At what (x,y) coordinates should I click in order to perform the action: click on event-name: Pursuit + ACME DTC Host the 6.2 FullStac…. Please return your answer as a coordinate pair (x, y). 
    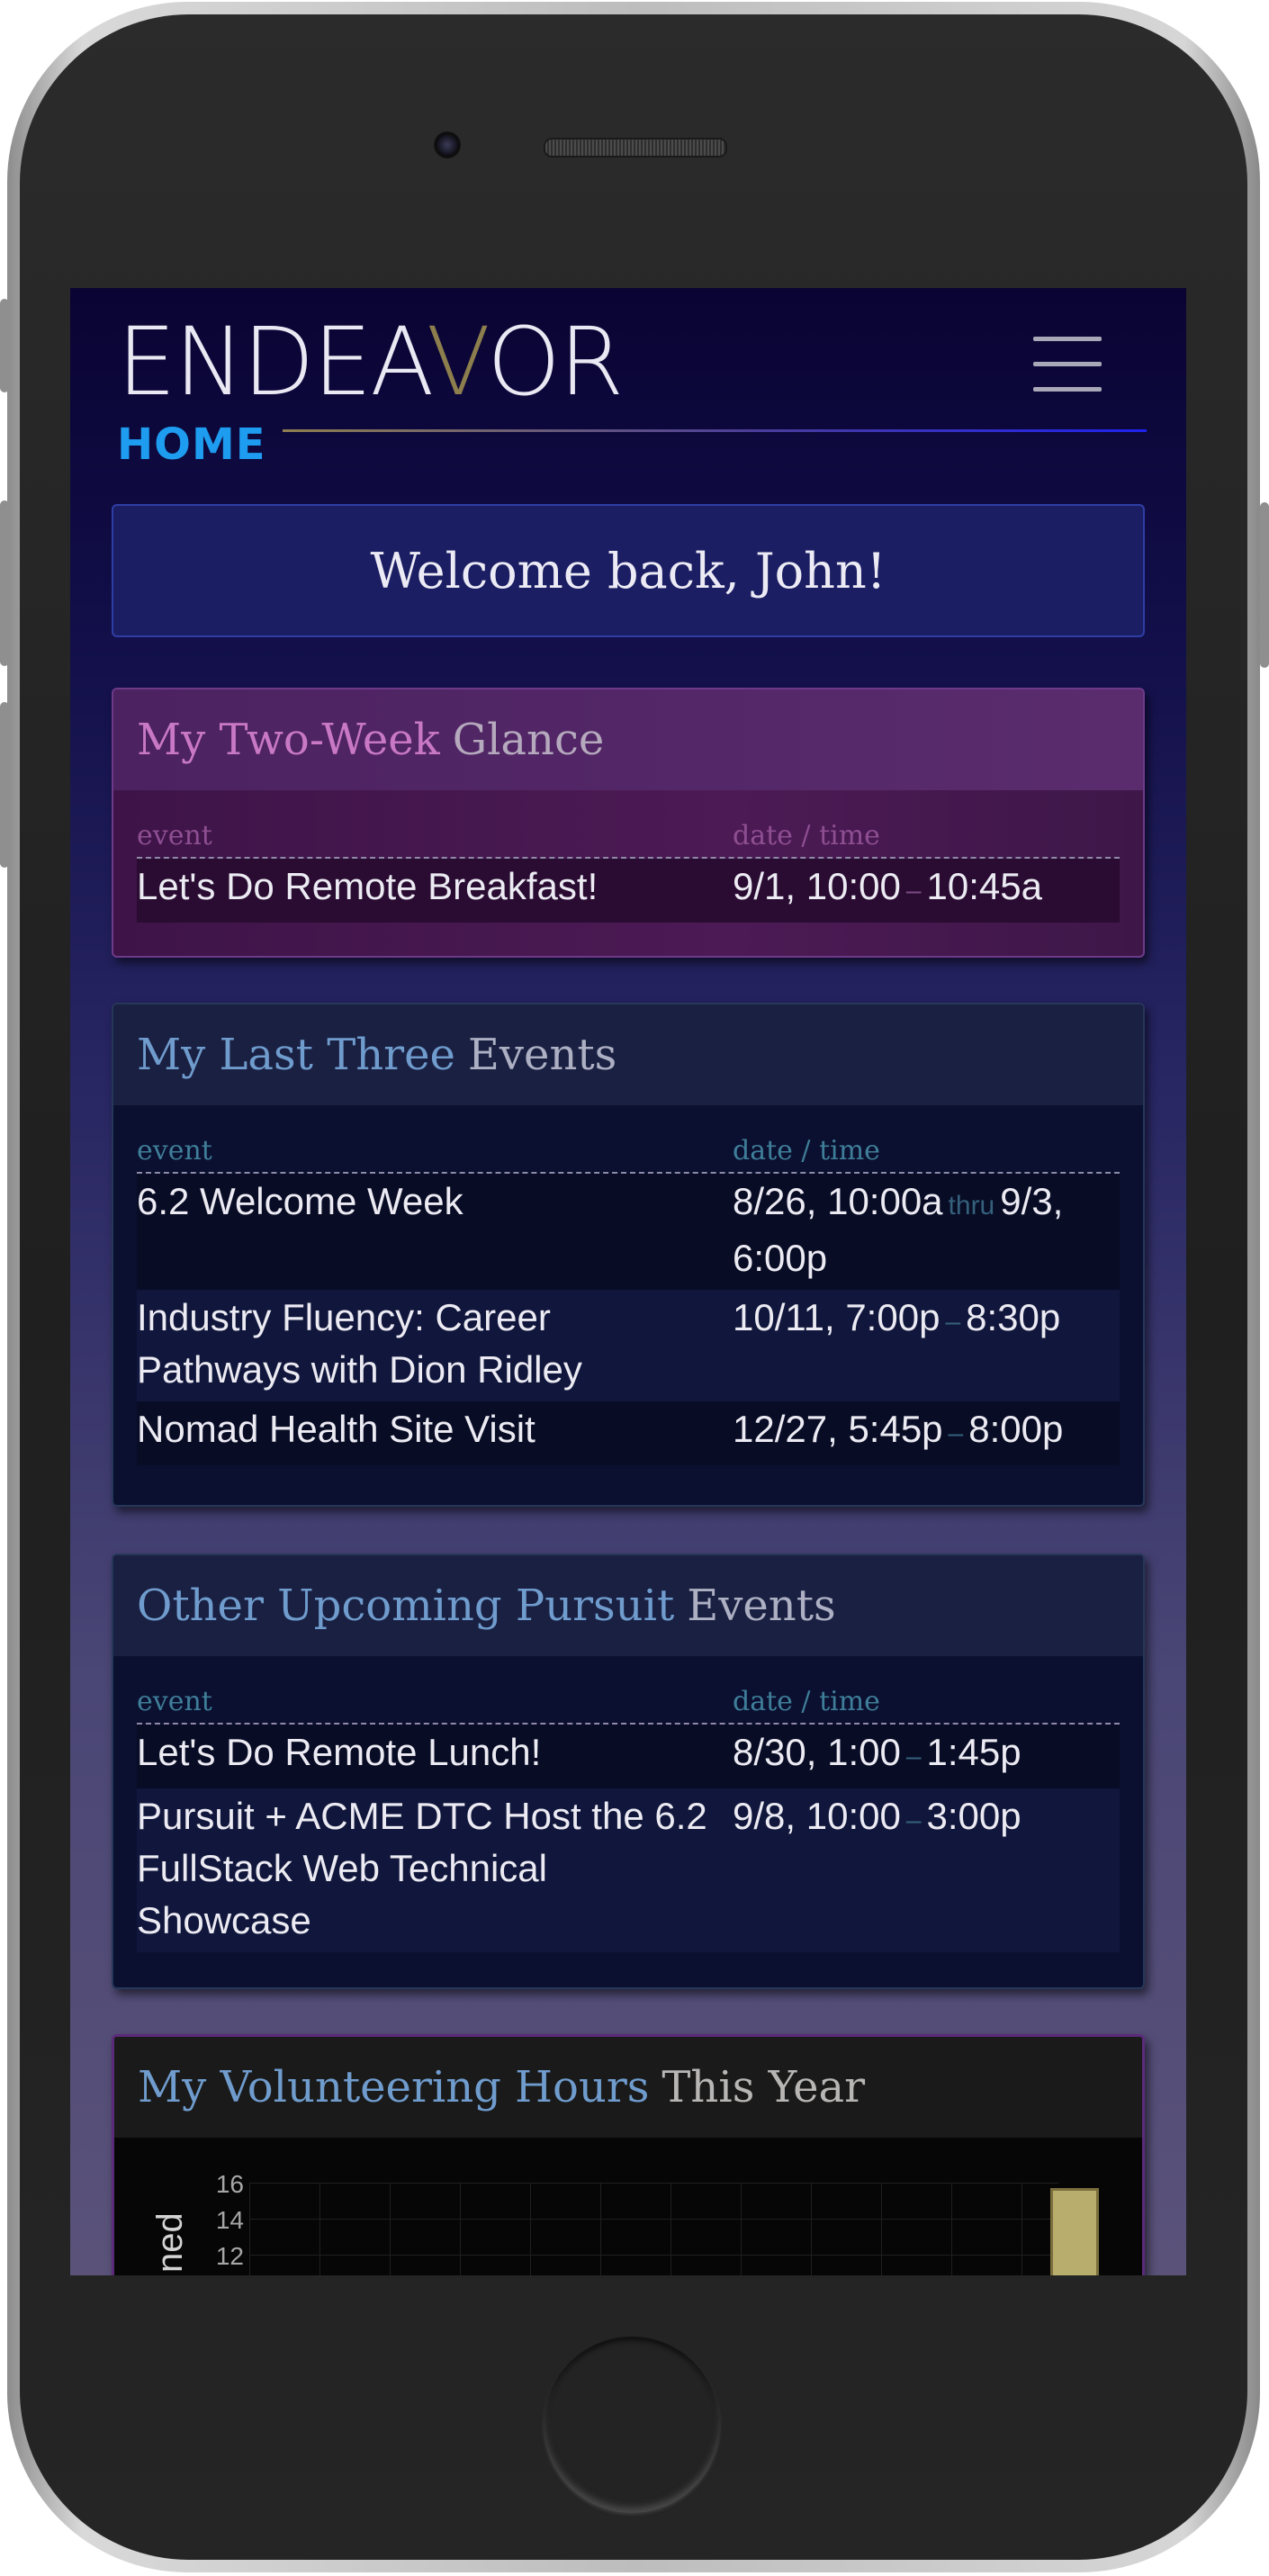
    Looking at the image, I should click on (435, 1868).